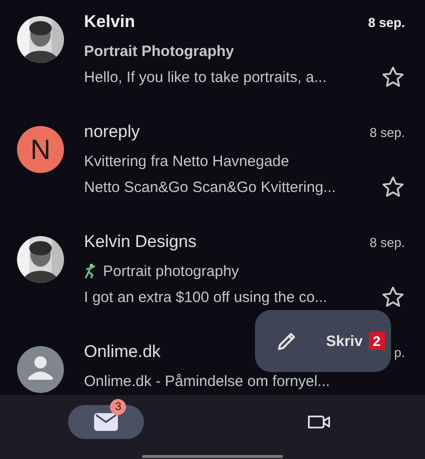 The image size is (425, 459). I want to click on sender-name: Onlime.dk, so click(122, 352).